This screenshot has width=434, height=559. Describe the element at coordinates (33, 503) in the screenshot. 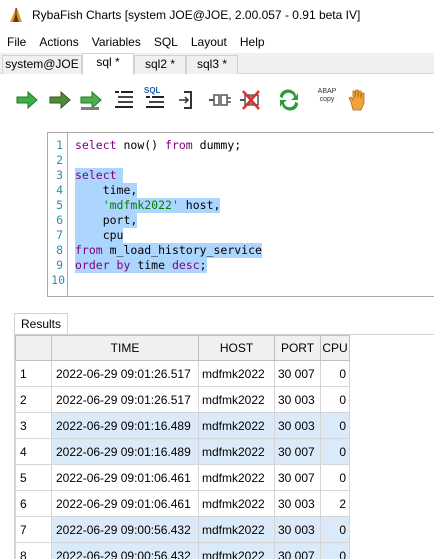

I see `row-number: 6` at that location.